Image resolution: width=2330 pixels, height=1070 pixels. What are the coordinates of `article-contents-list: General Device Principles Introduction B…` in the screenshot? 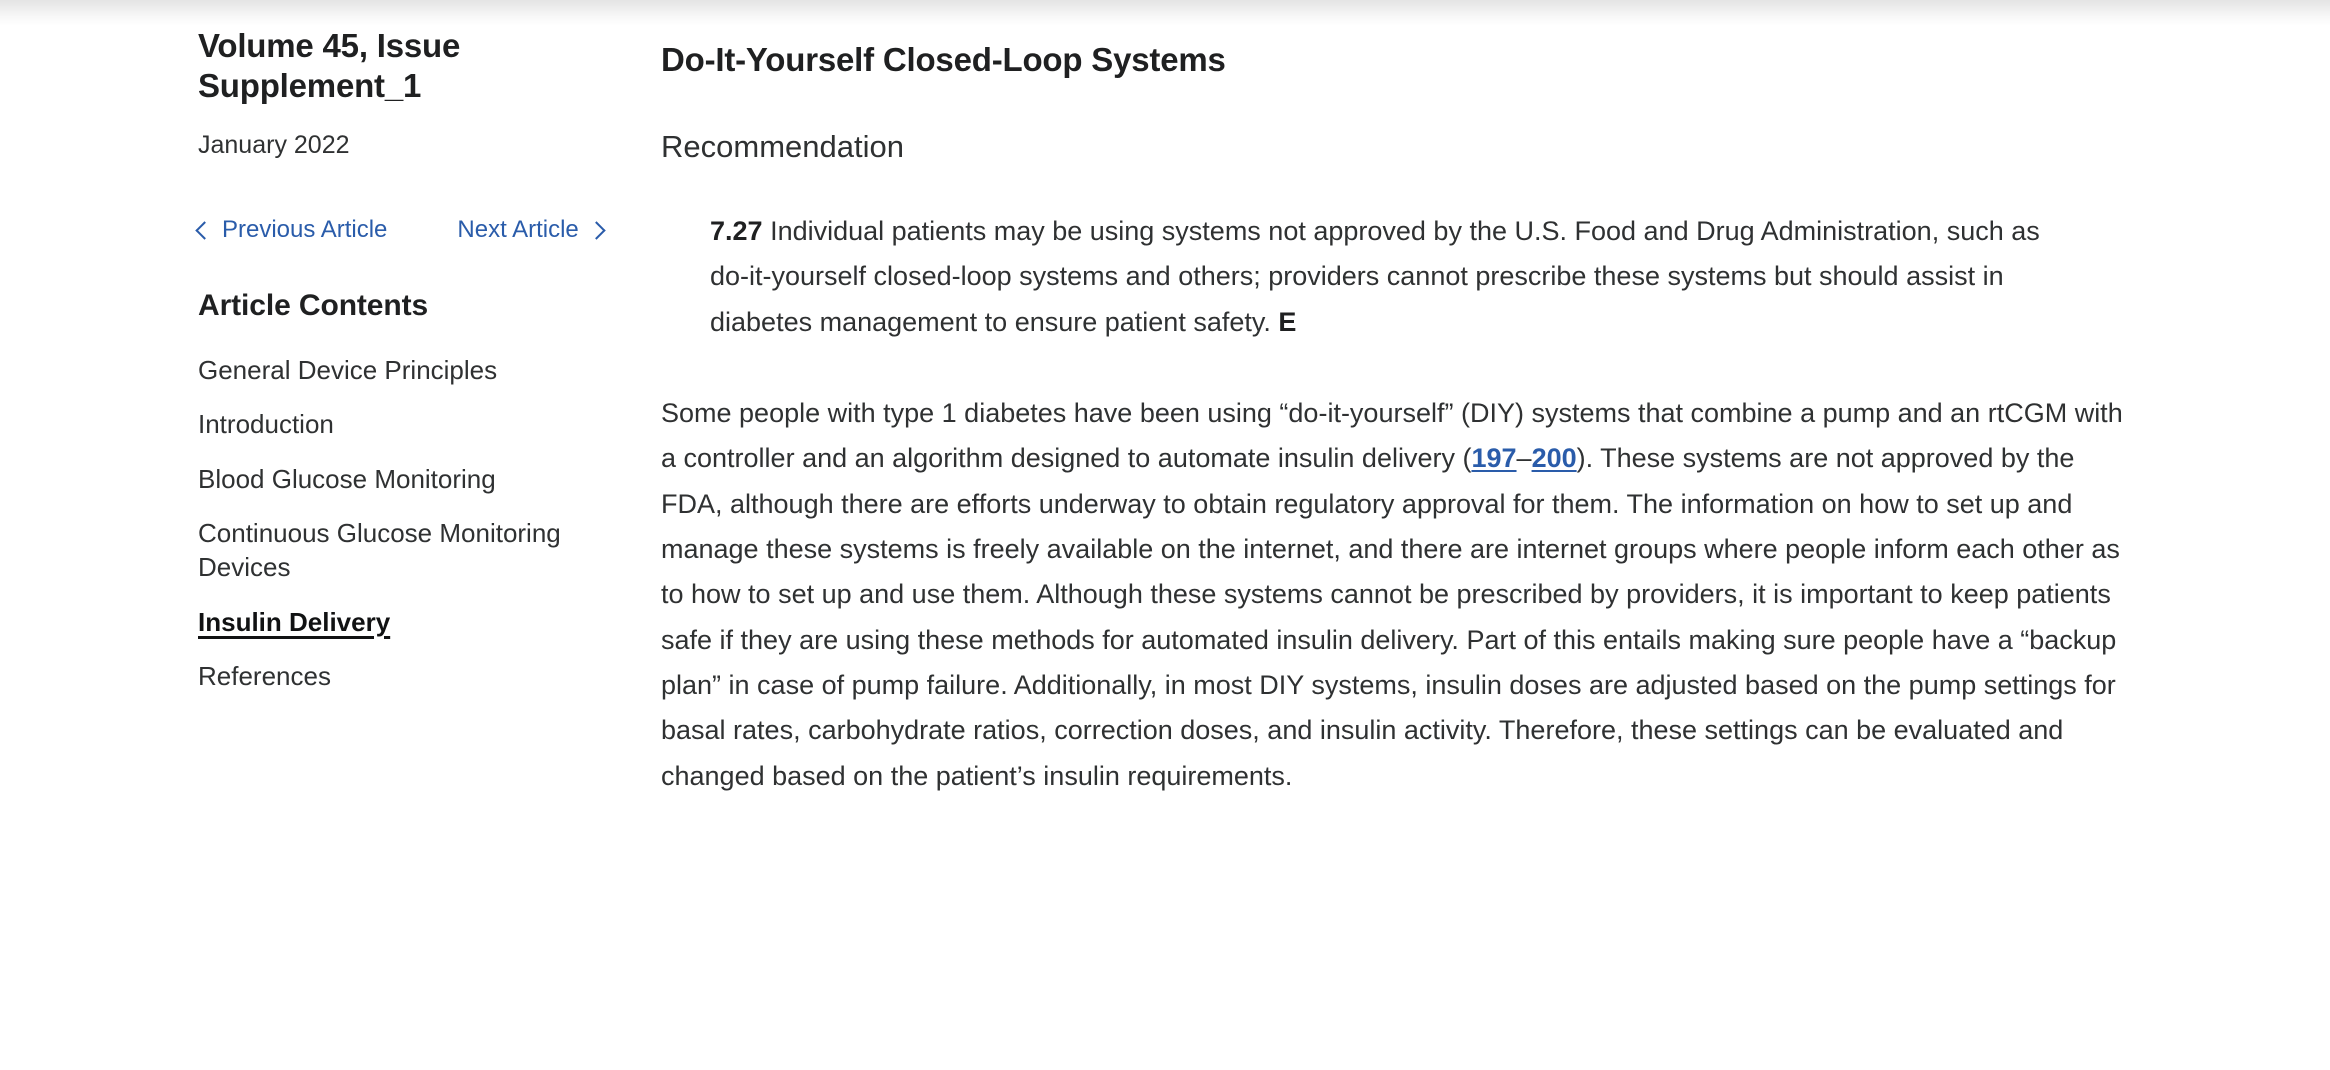 It's located at (423, 523).